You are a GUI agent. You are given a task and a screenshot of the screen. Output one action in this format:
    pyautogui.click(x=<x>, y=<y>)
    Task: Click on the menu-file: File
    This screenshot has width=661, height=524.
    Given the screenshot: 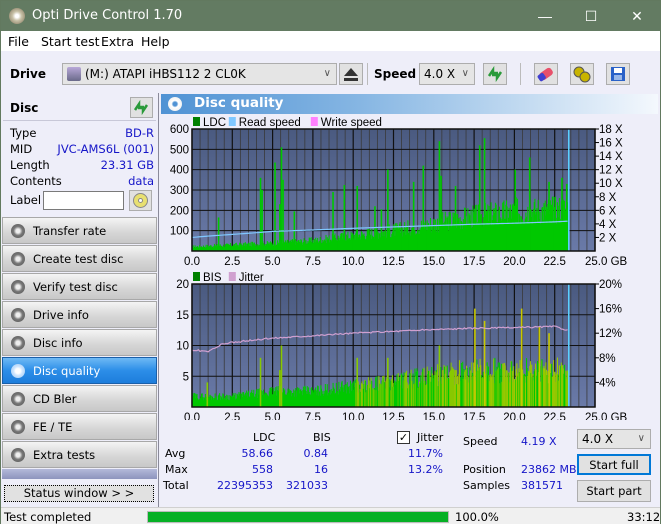 What is the action you would take?
    pyautogui.click(x=18, y=41)
    